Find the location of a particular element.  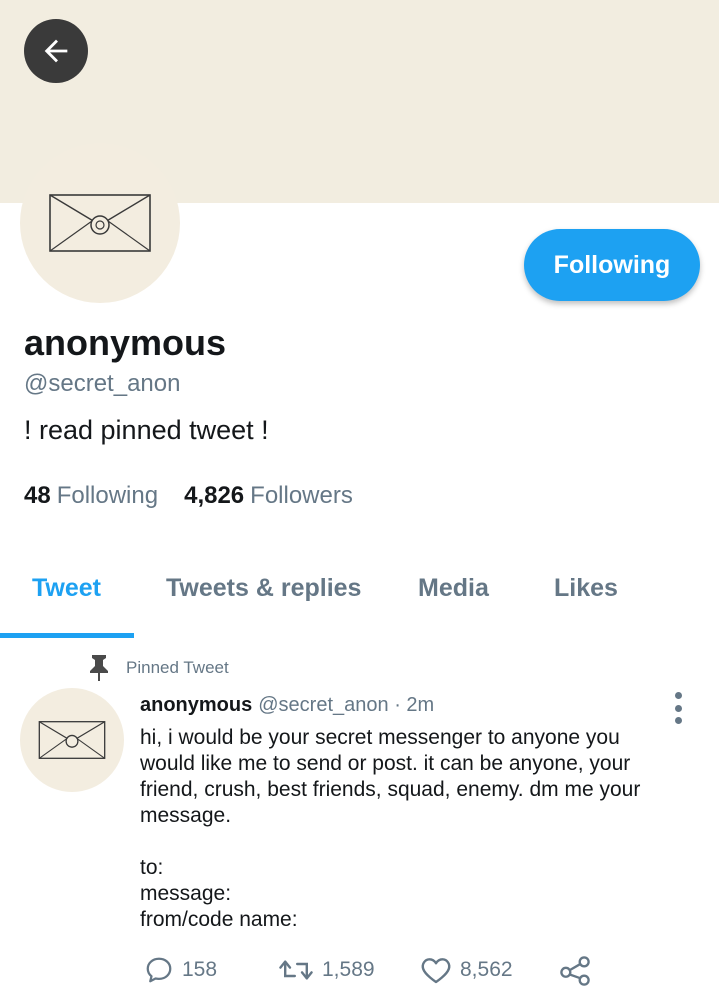

tweet-actions: 158 1,589 8,562 is located at coordinates (370, 973).